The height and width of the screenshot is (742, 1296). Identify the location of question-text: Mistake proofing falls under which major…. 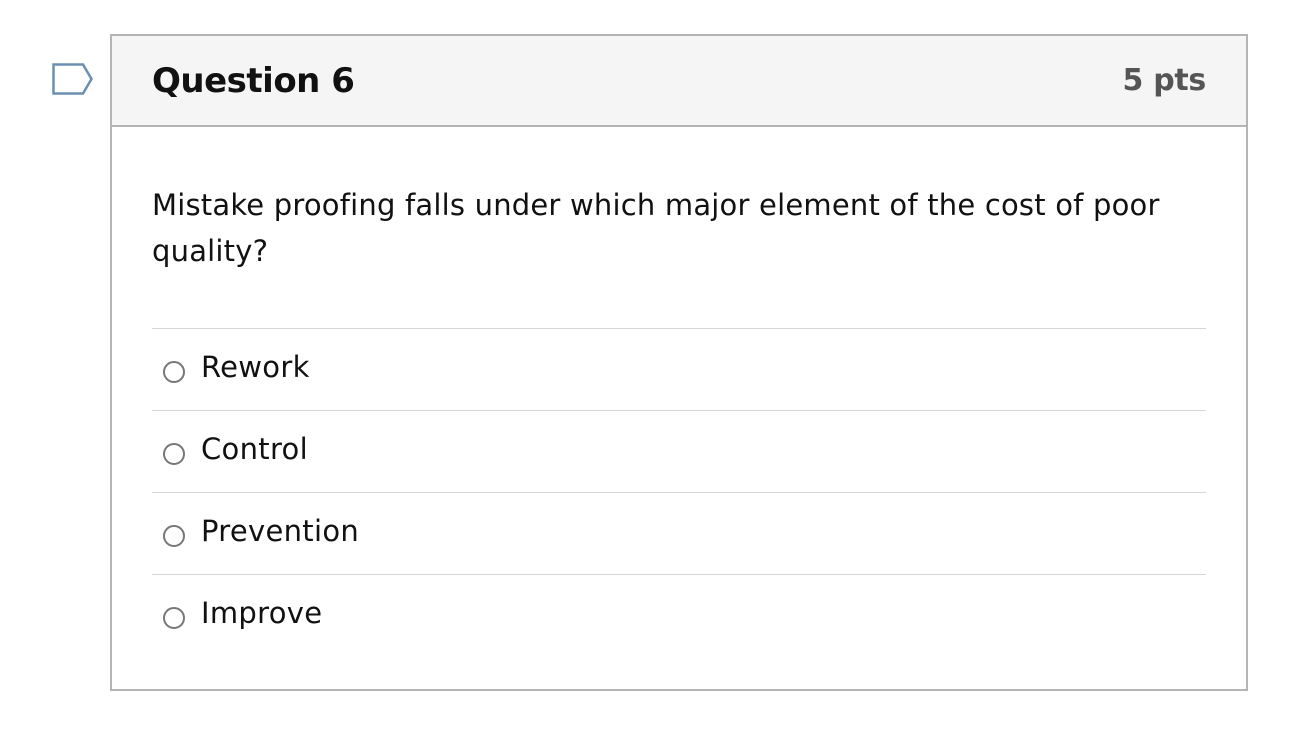
(656, 228).